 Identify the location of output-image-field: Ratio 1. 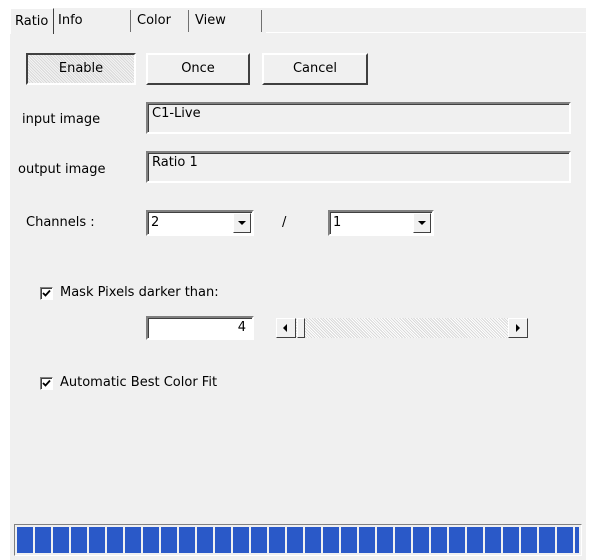
(358, 167).